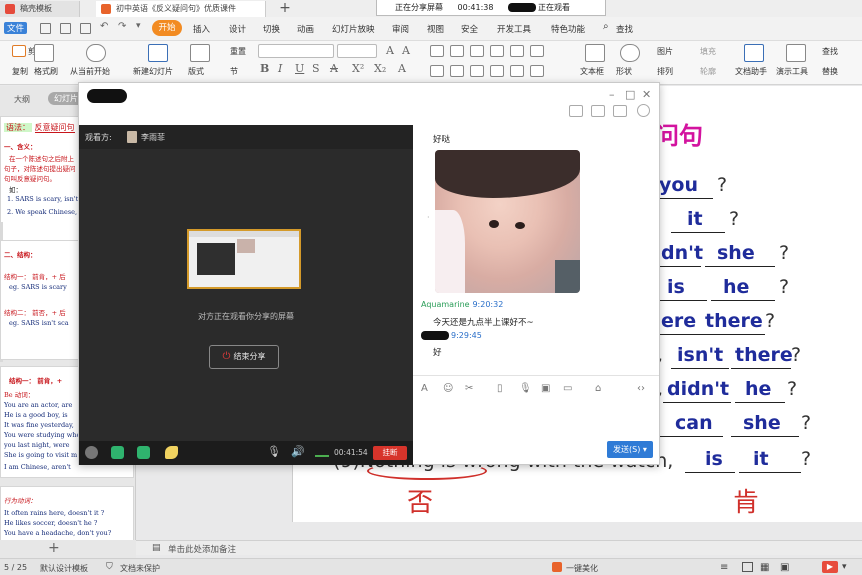 This screenshot has height=575, width=862. What do you see at coordinates (122, 26) in the screenshot?
I see `redo-icon: ↷` at bounding box center [122, 26].